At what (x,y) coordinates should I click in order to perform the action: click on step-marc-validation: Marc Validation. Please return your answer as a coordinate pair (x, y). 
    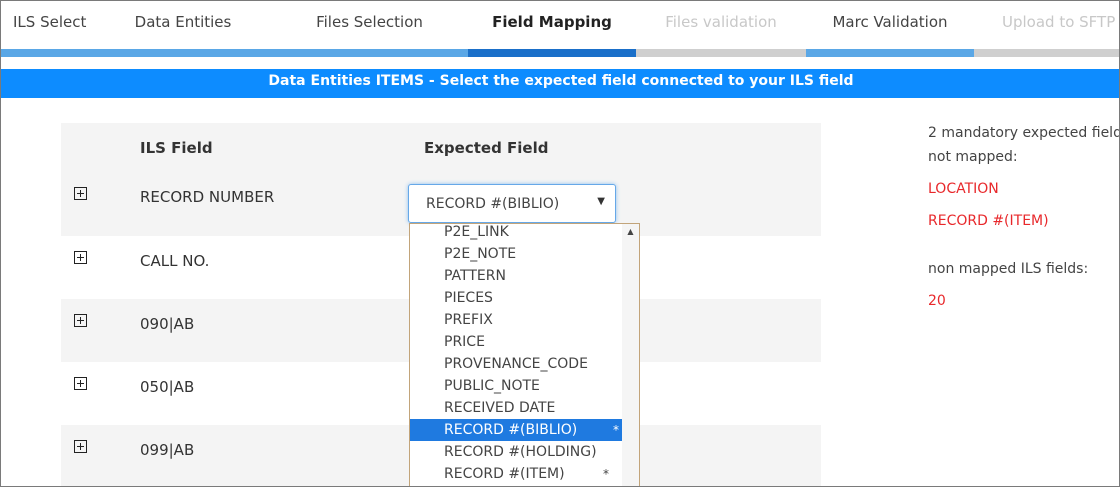
    Looking at the image, I should click on (890, 29).